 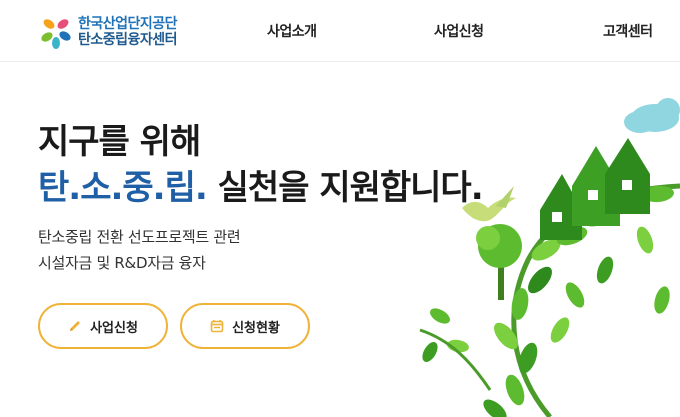 I want to click on apply-button: 사업신청, so click(x=103, y=326).